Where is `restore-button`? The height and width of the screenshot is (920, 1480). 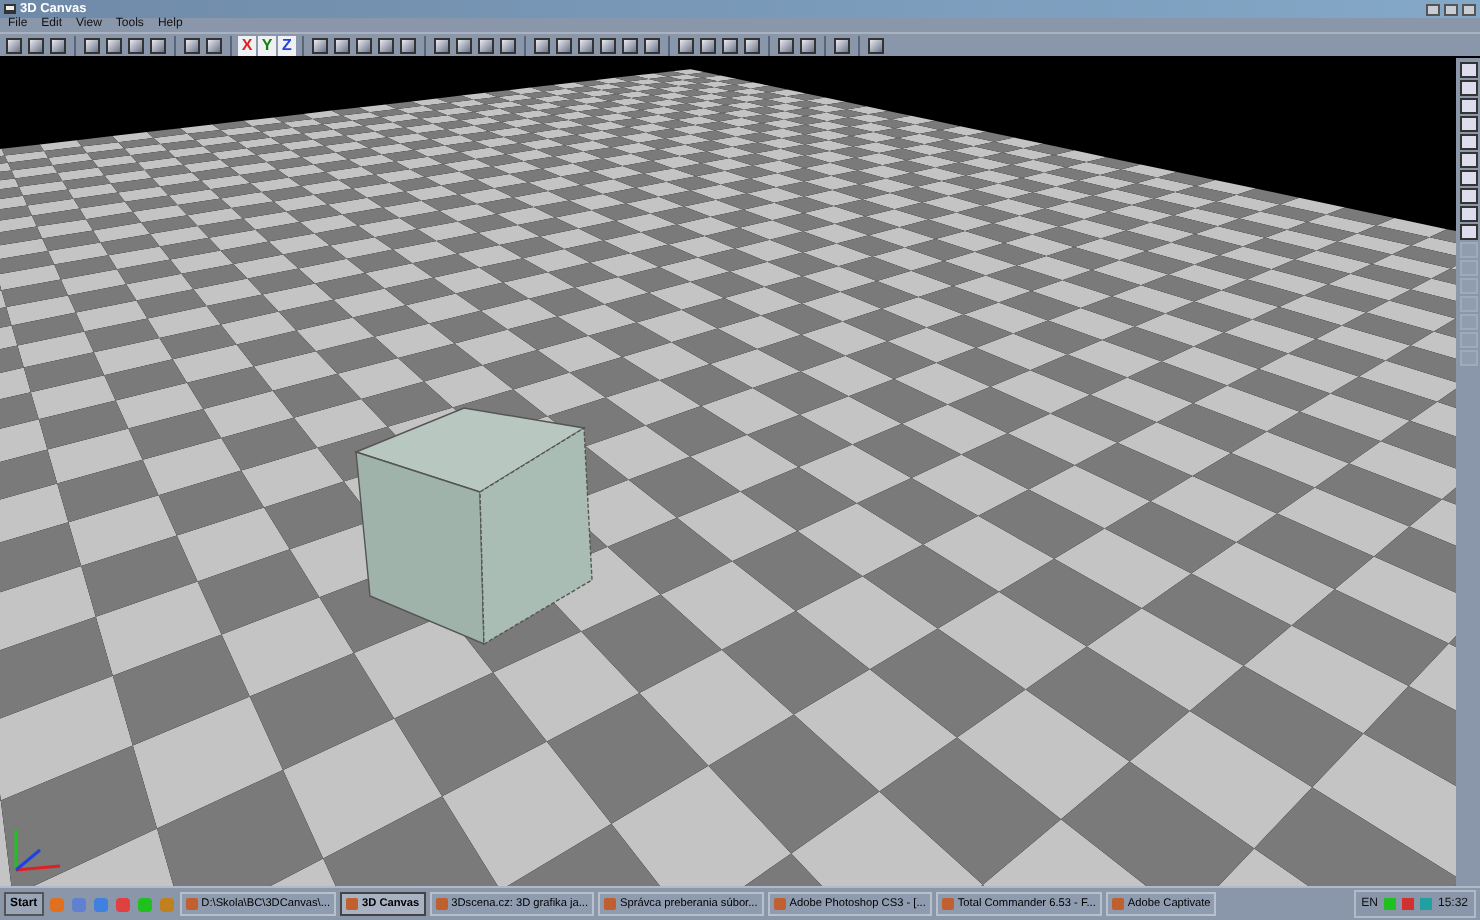
restore-button is located at coordinates (1451, 9).